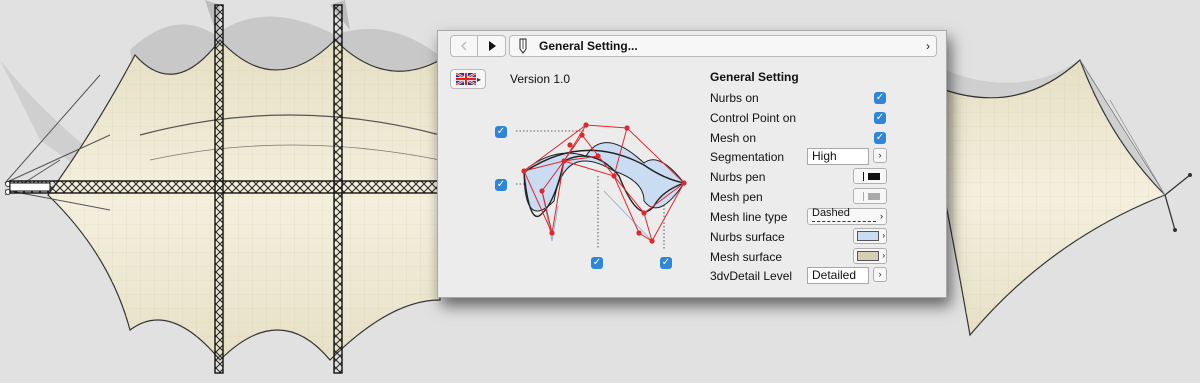 The width and height of the screenshot is (1200, 383). I want to click on language-button: ▸, so click(468, 79).